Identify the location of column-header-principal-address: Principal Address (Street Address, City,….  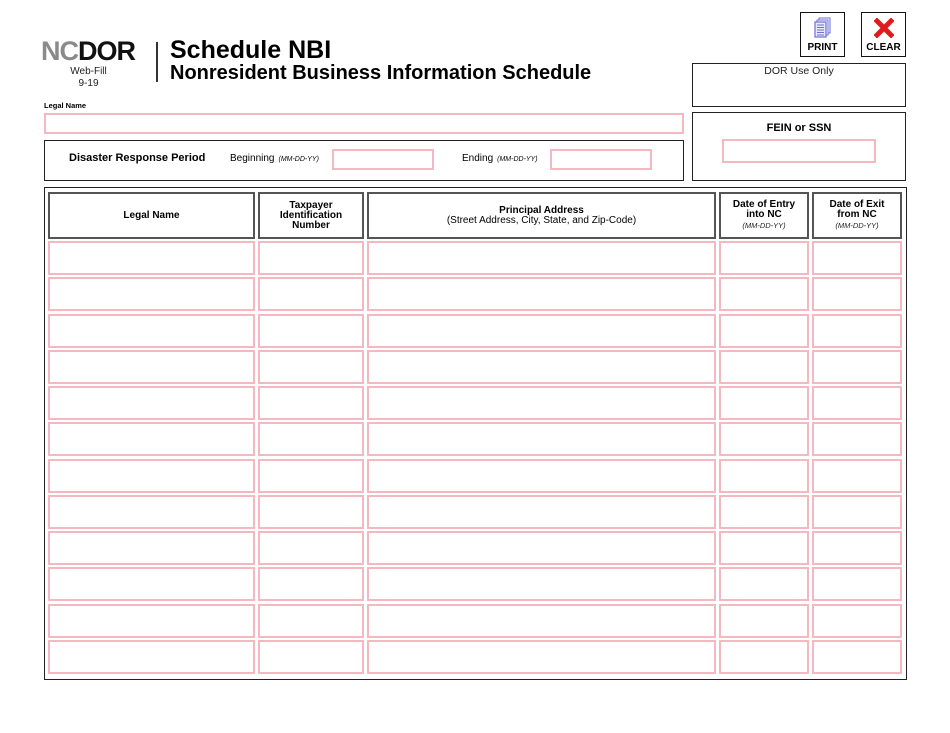
(541, 215).